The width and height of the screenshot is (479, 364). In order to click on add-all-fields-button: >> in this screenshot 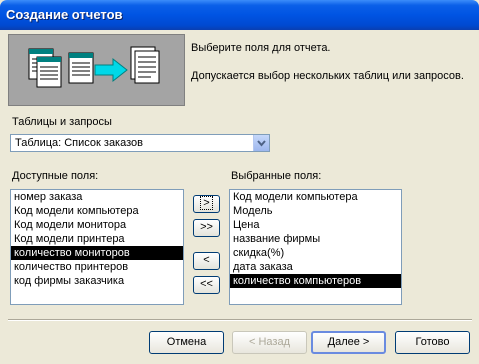, I will do `click(206, 228)`.